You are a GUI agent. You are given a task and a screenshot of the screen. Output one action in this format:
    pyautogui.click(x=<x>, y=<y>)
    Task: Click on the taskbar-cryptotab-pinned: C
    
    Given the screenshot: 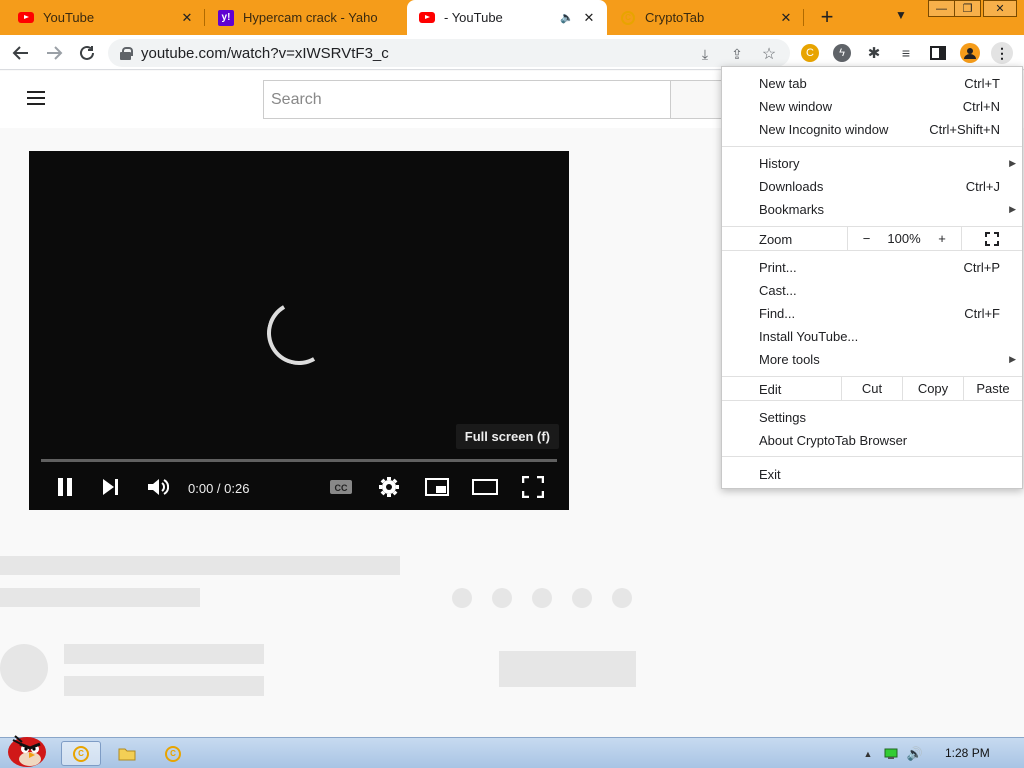 What is the action you would take?
    pyautogui.click(x=173, y=753)
    